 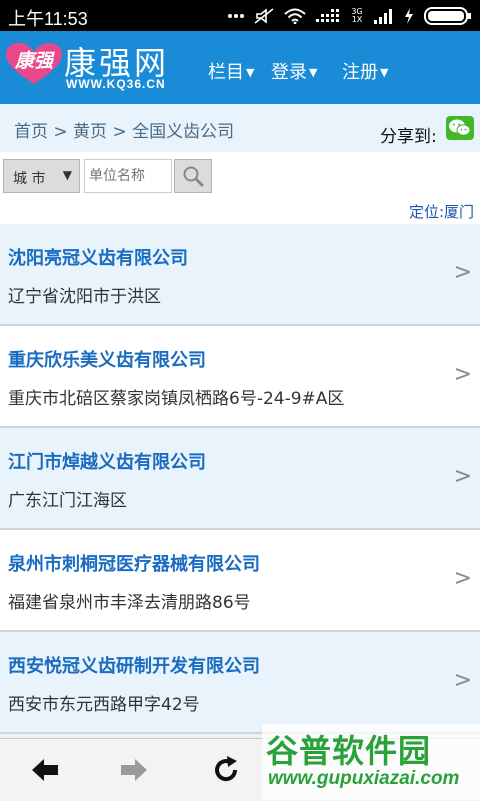 What do you see at coordinates (176, 399) in the screenshot?
I see `company-address: 重庆市北碚区蔡家岗镇凤栖路6号-24-9#A区` at bounding box center [176, 399].